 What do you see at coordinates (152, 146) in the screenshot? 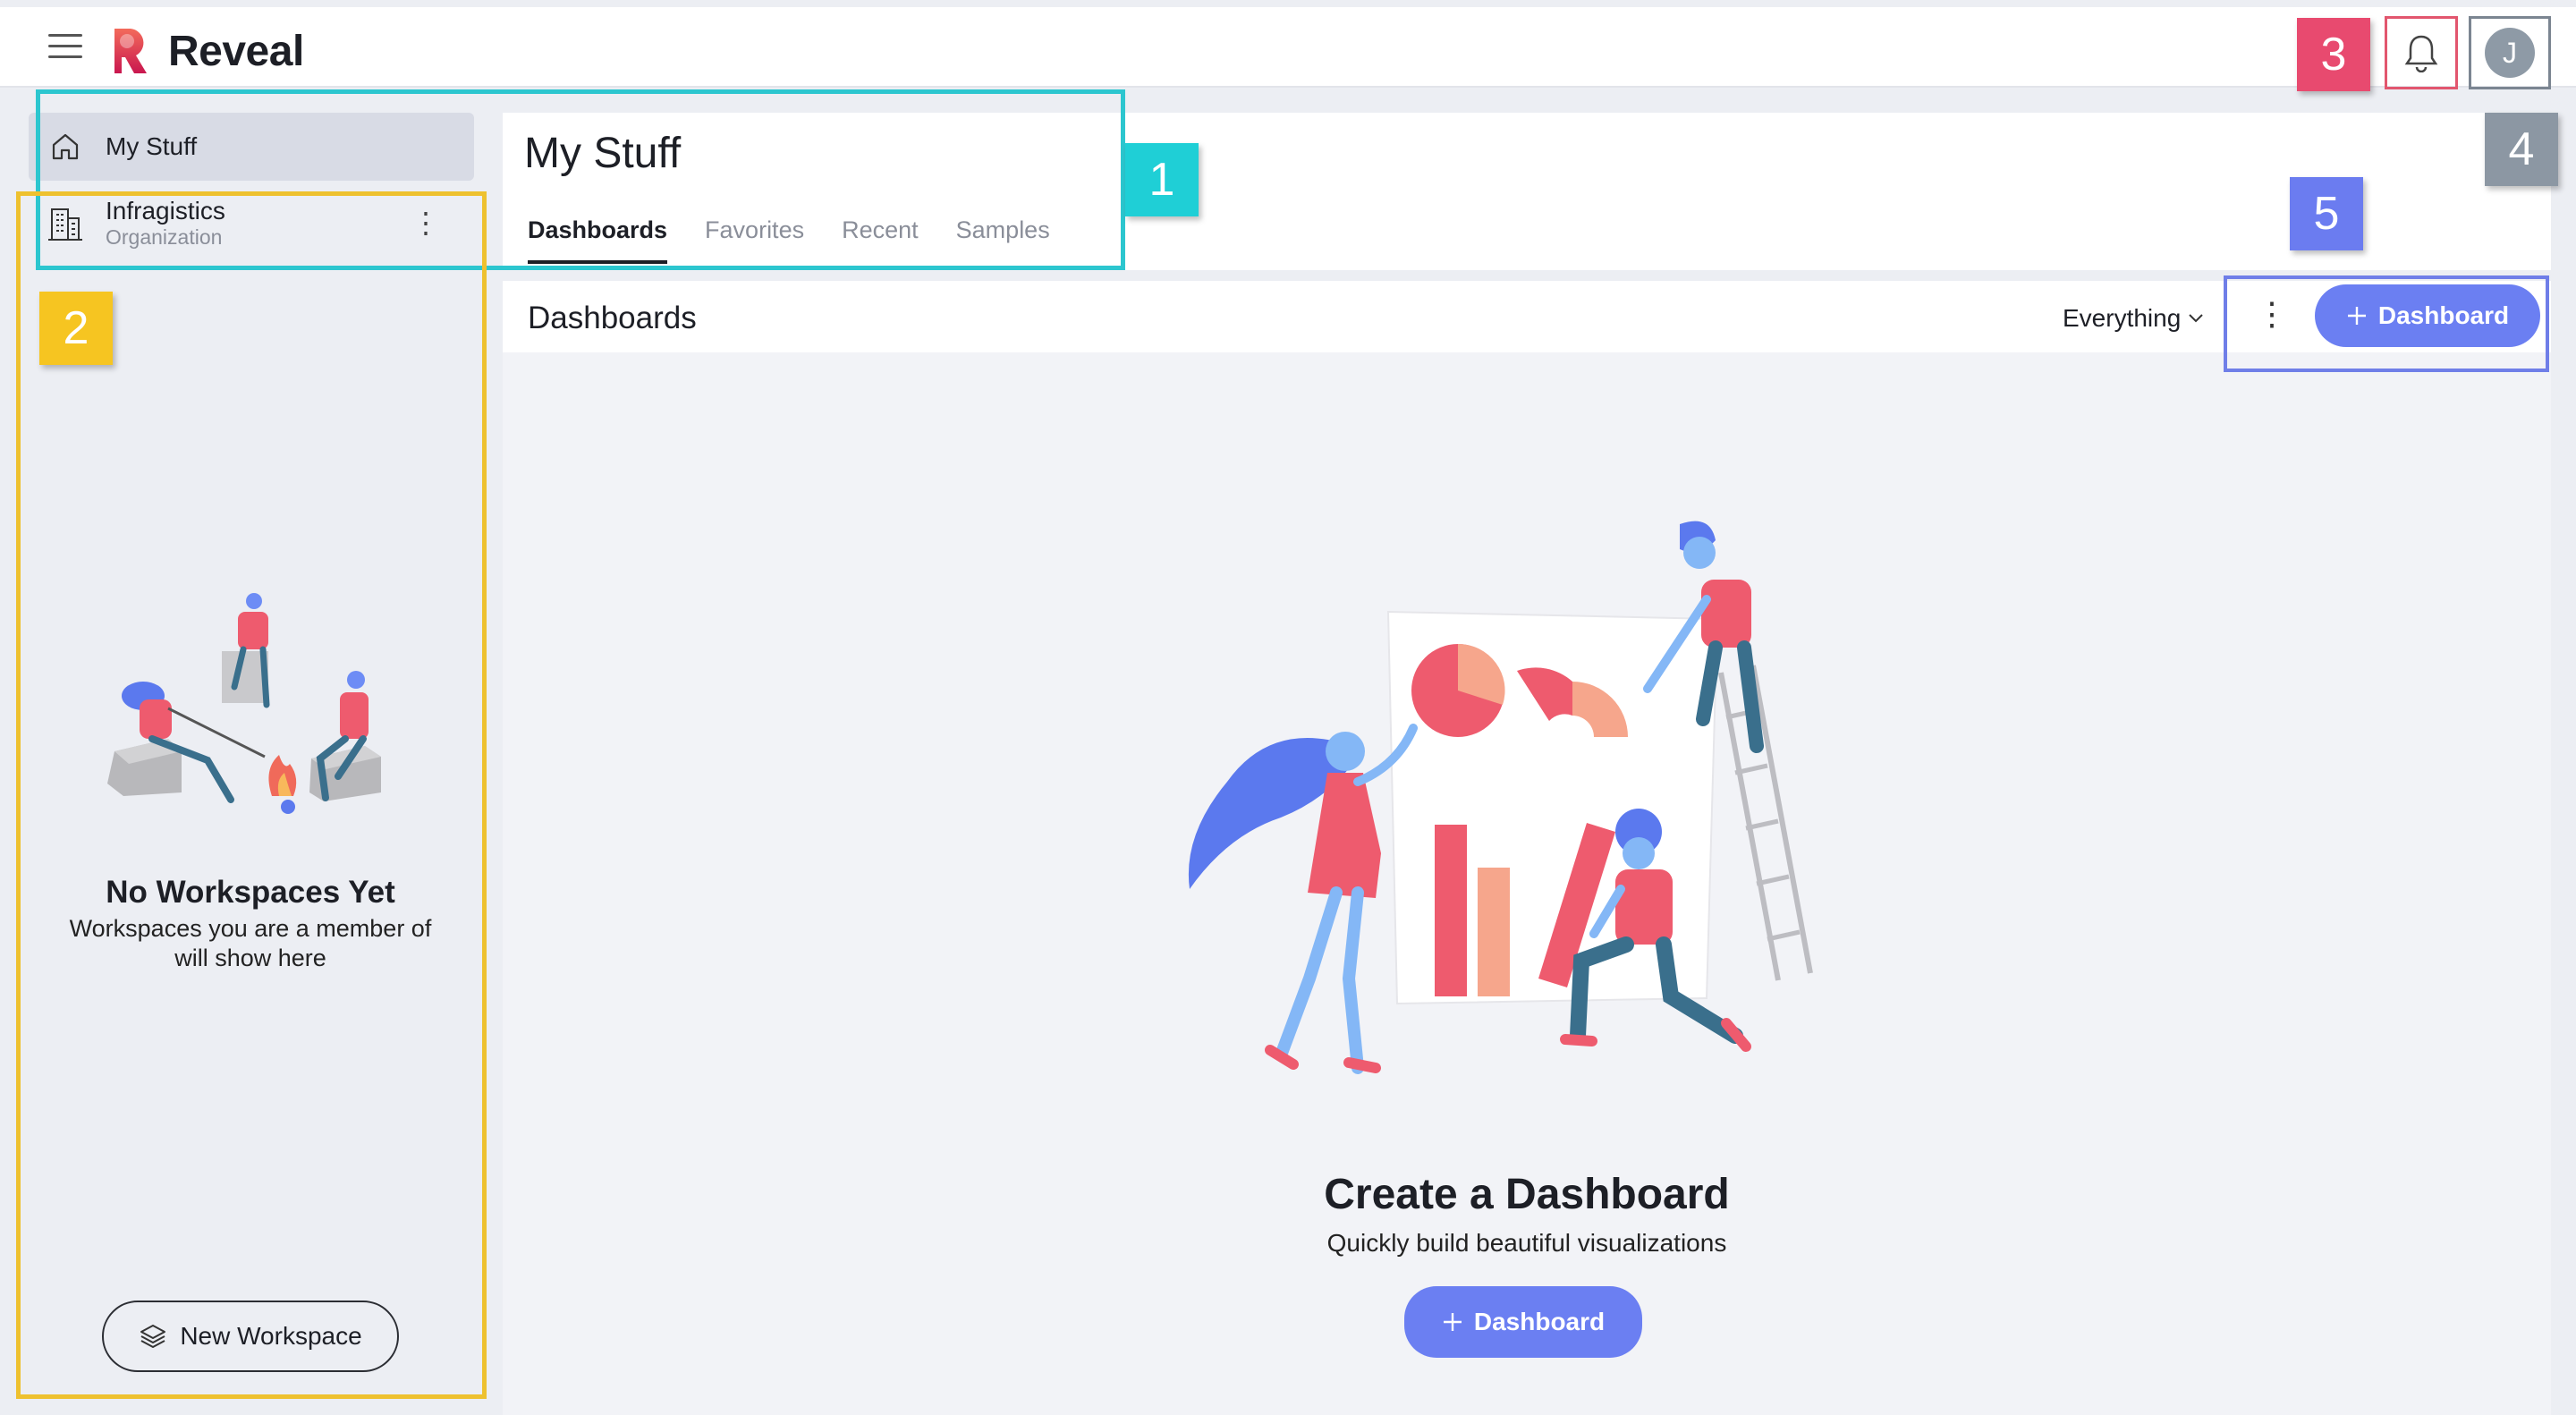
I see `sidebar-item-label: My Stuff` at bounding box center [152, 146].